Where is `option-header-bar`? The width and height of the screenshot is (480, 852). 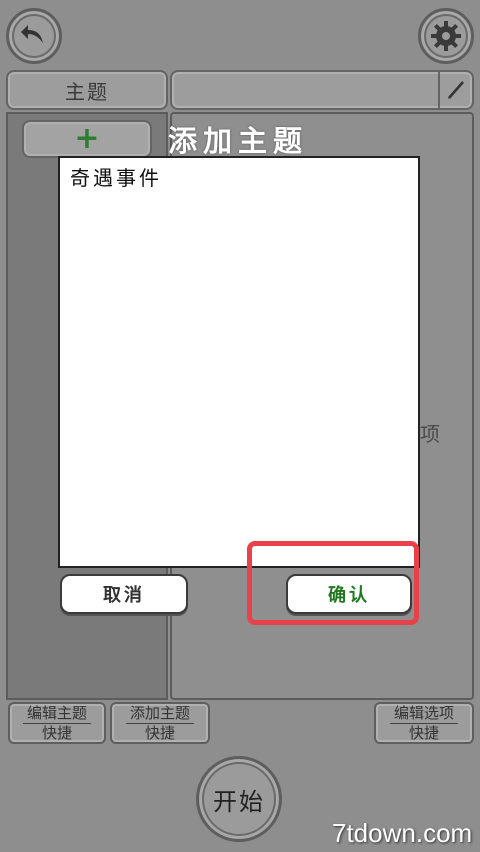
option-header-bar is located at coordinates (322, 90).